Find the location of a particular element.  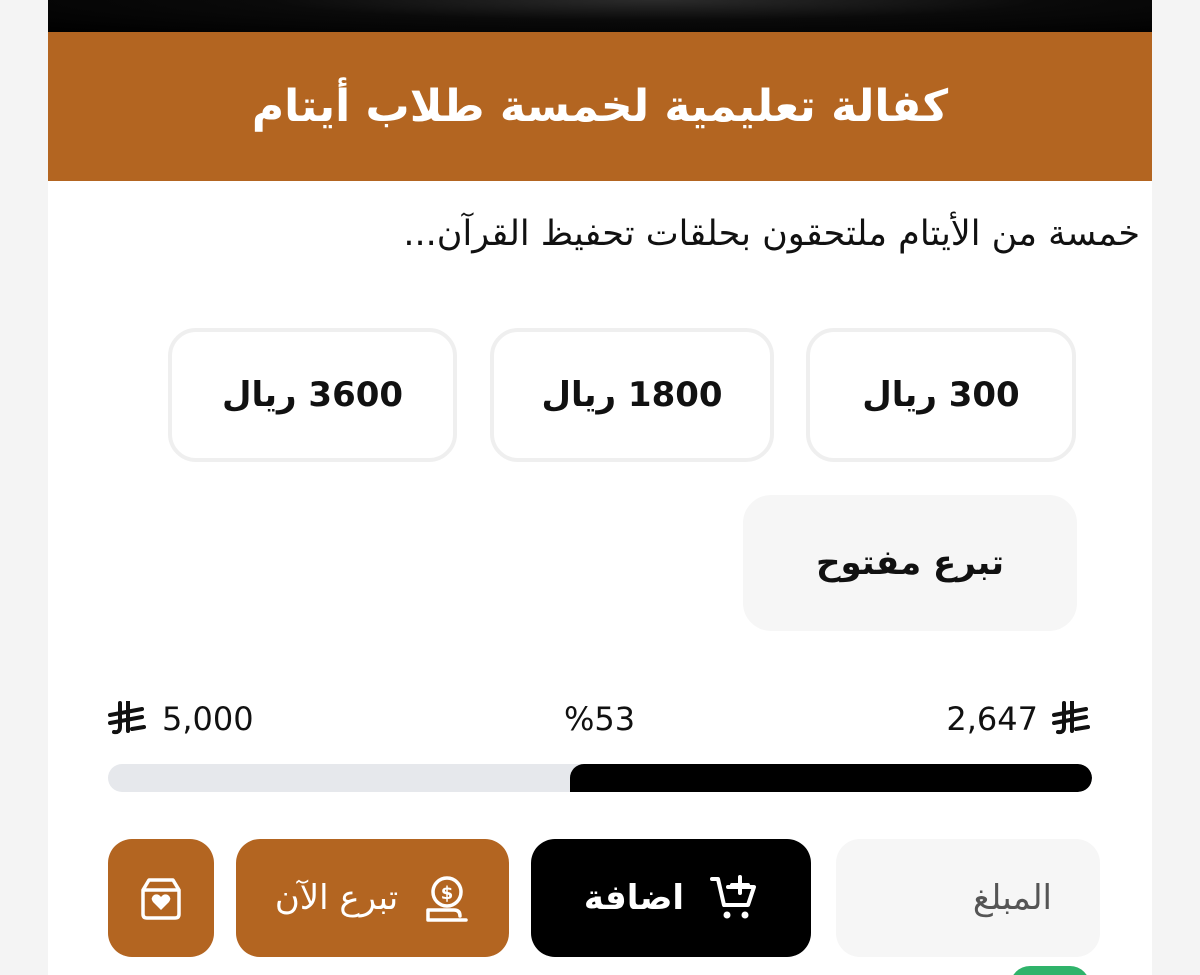

open-donation-label: تبرع مفتوح is located at coordinates (910, 563).